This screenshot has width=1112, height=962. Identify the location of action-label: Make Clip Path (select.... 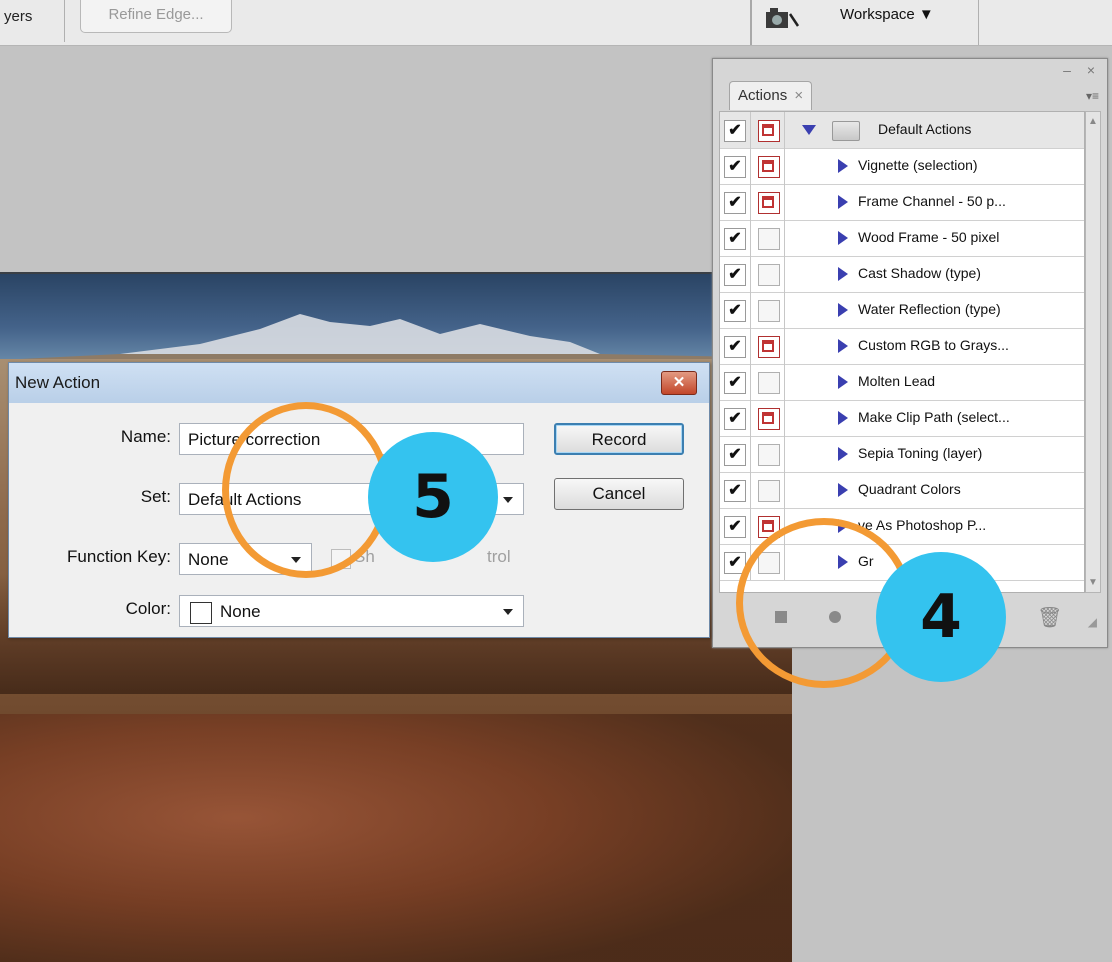
(934, 417).